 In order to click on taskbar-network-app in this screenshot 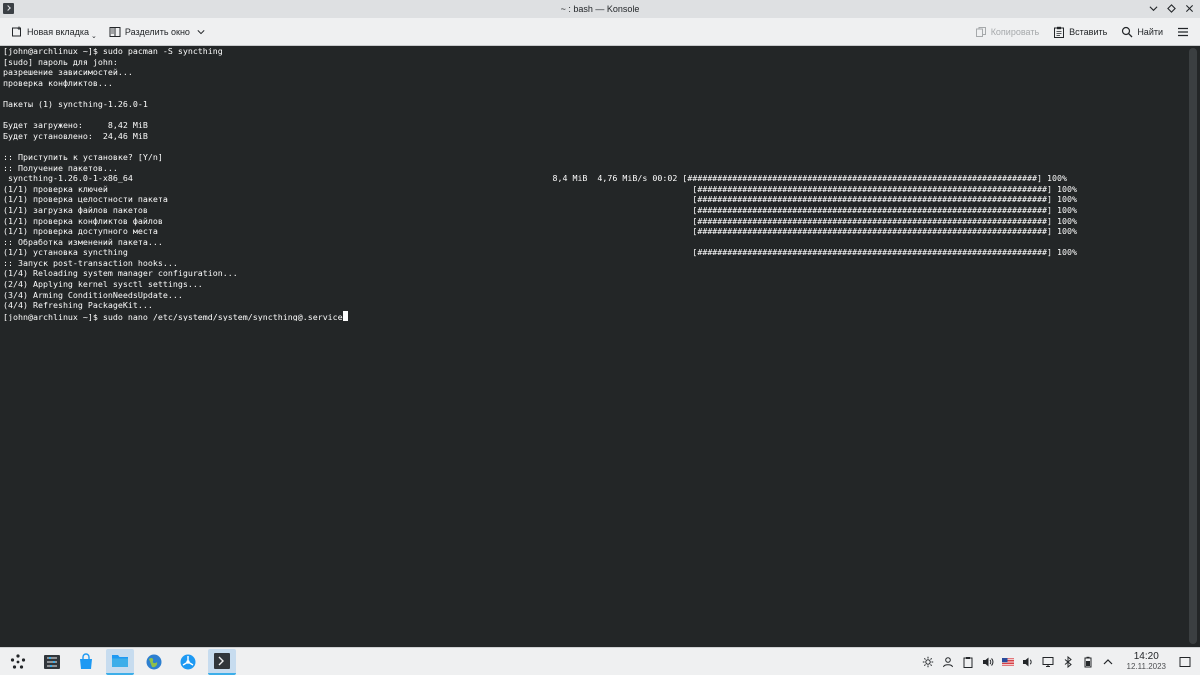, I will do `click(188, 662)`.